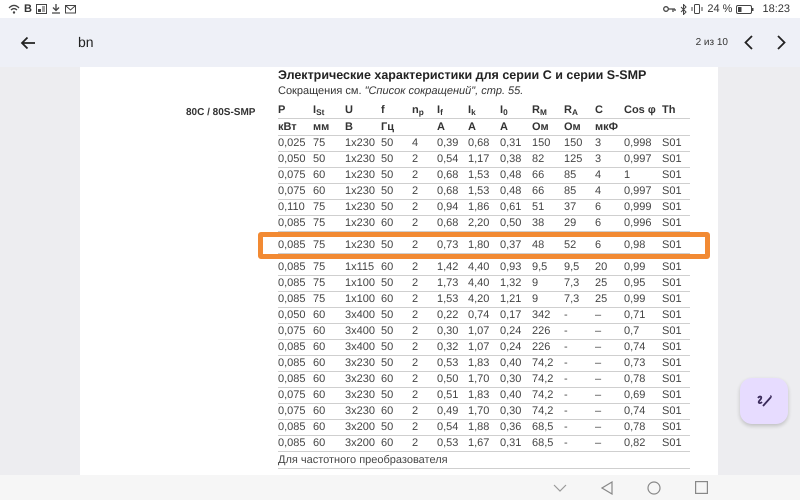 This screenshot has width=800, height=500. Describe the element at coordinates (479, 443) in the screenshot. I see `table-cell-text: 1,67` at that location.